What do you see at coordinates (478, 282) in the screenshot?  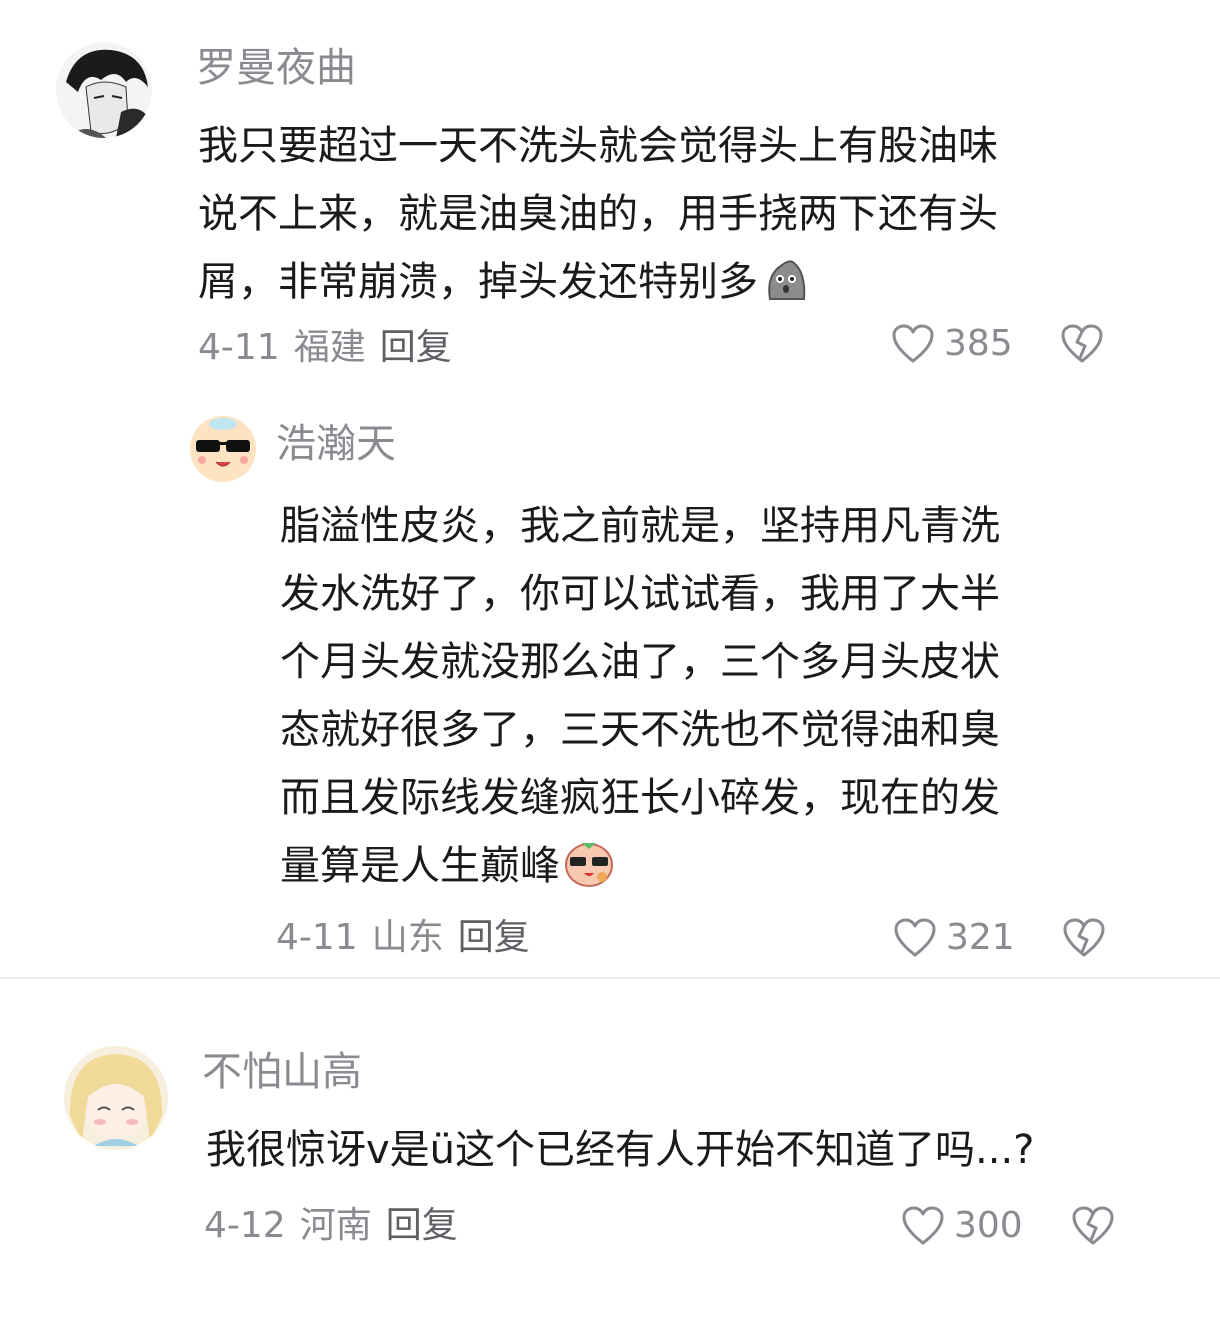 I see `comment-line-text: 屑，非常崩溃，掉头发还特别多` at bounding box center [478, 282].